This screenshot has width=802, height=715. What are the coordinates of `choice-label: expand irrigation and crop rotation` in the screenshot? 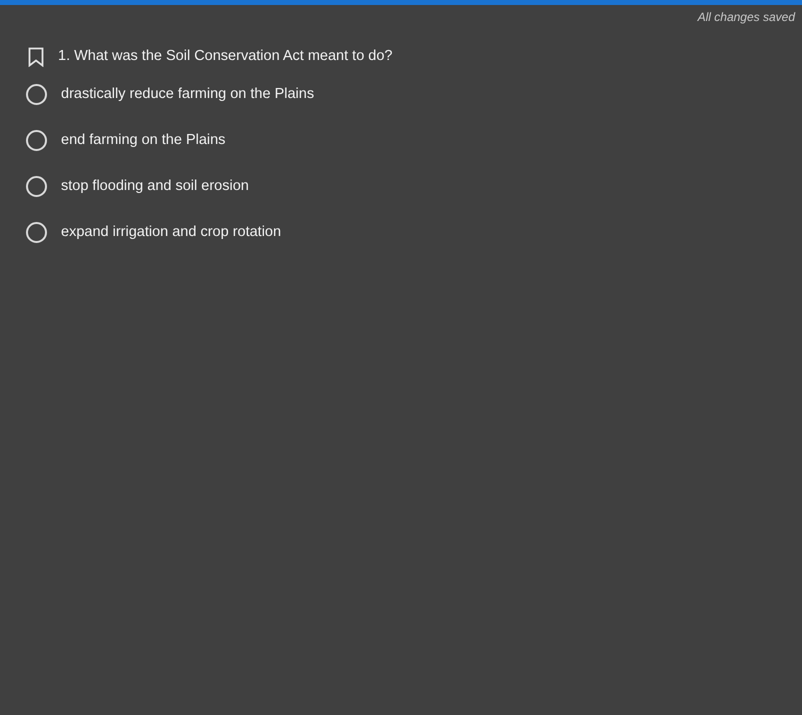 It's located at (171, 233).